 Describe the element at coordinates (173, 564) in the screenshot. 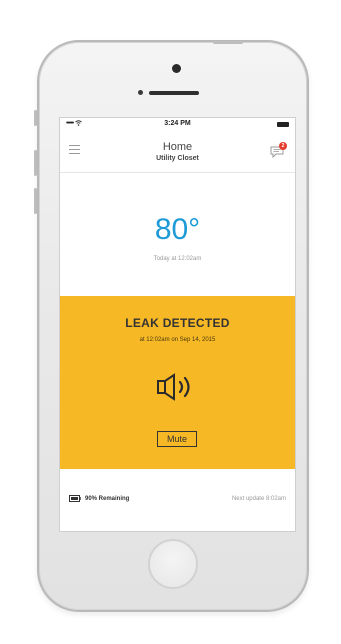

I see `home-button` at that location.